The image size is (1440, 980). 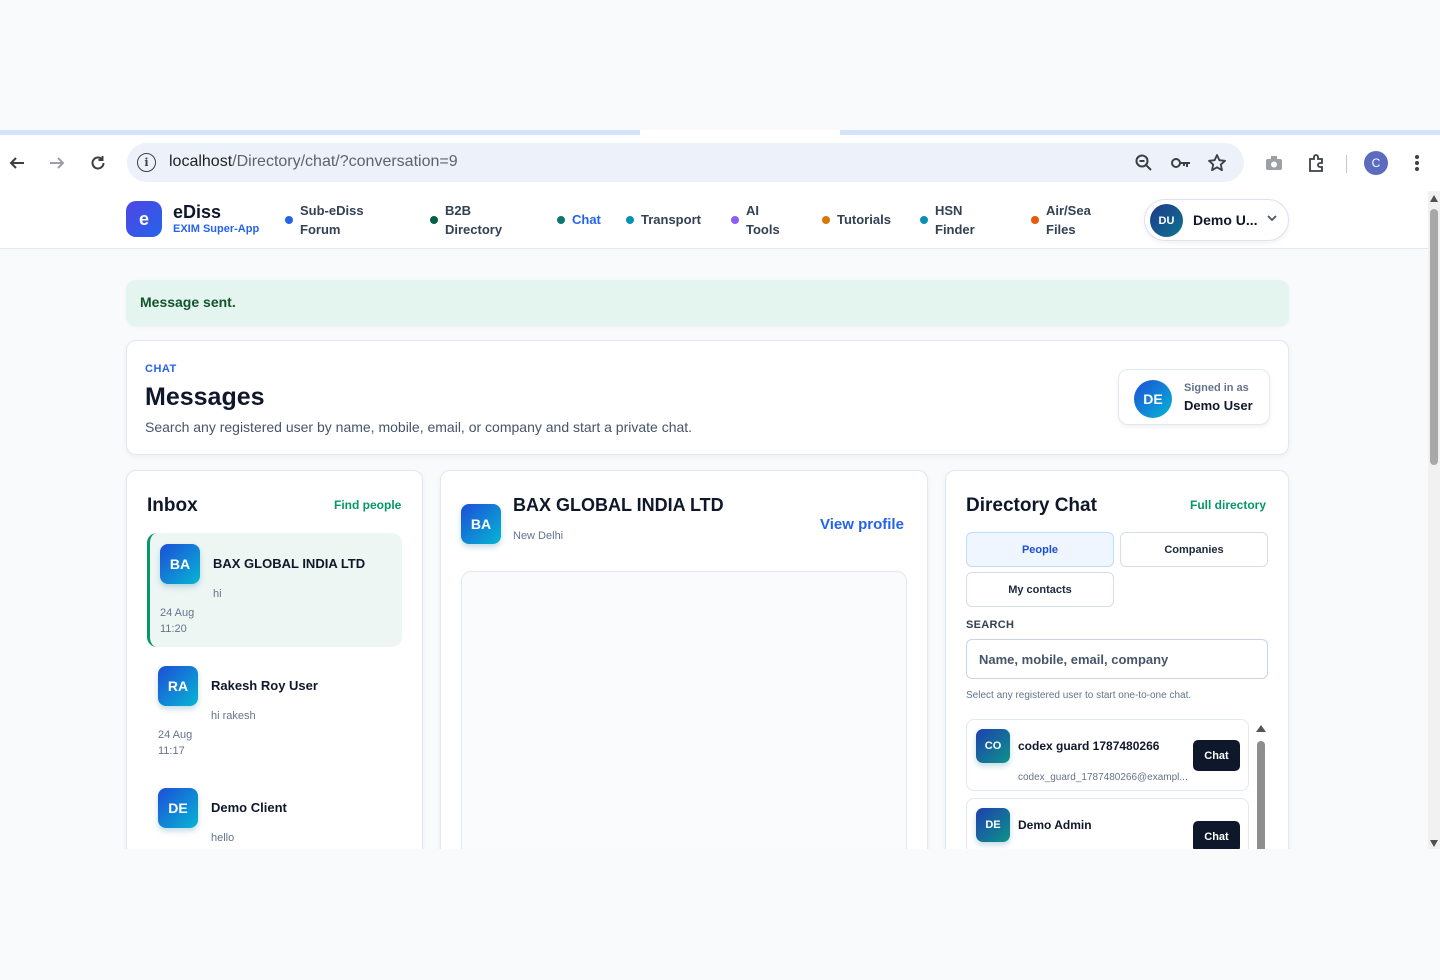 I want to click on success-alert: Message sent., so click(x=707, y=303).